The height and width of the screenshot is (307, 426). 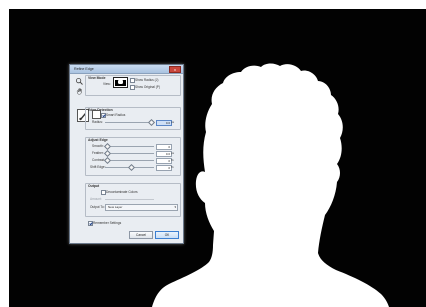 I want to click on contrast-input: 0, so click(x=164, y=161).